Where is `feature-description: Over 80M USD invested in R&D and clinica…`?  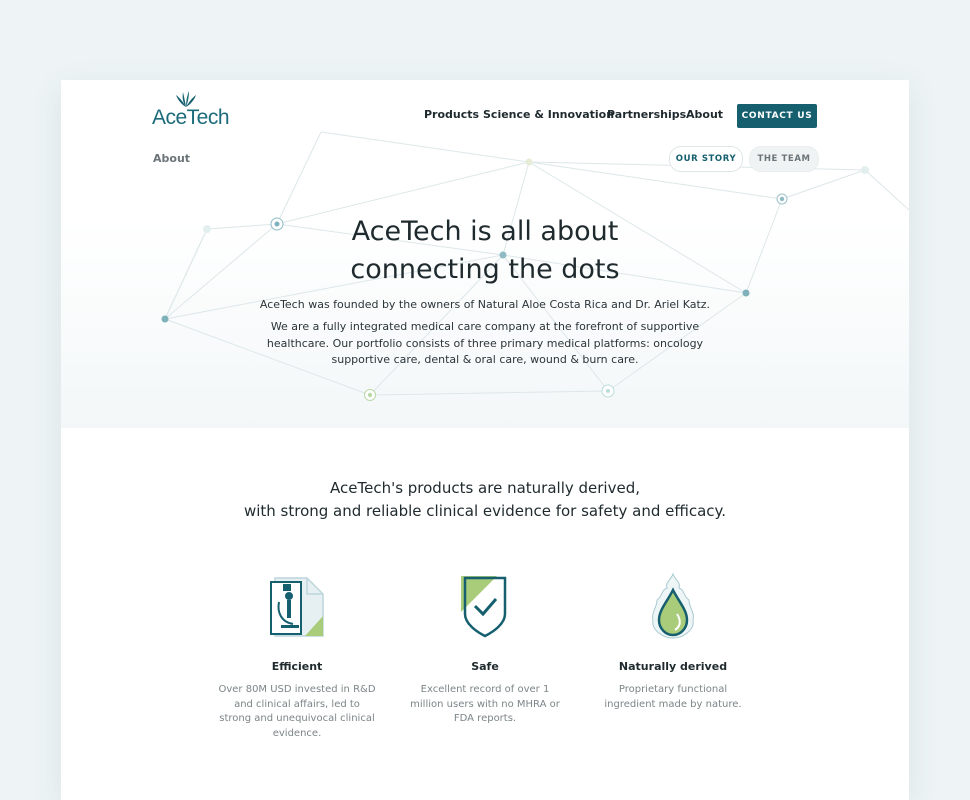 feature-description: Over 80M USD invested in R&D and clinica… is located at coordinates (297, 711).